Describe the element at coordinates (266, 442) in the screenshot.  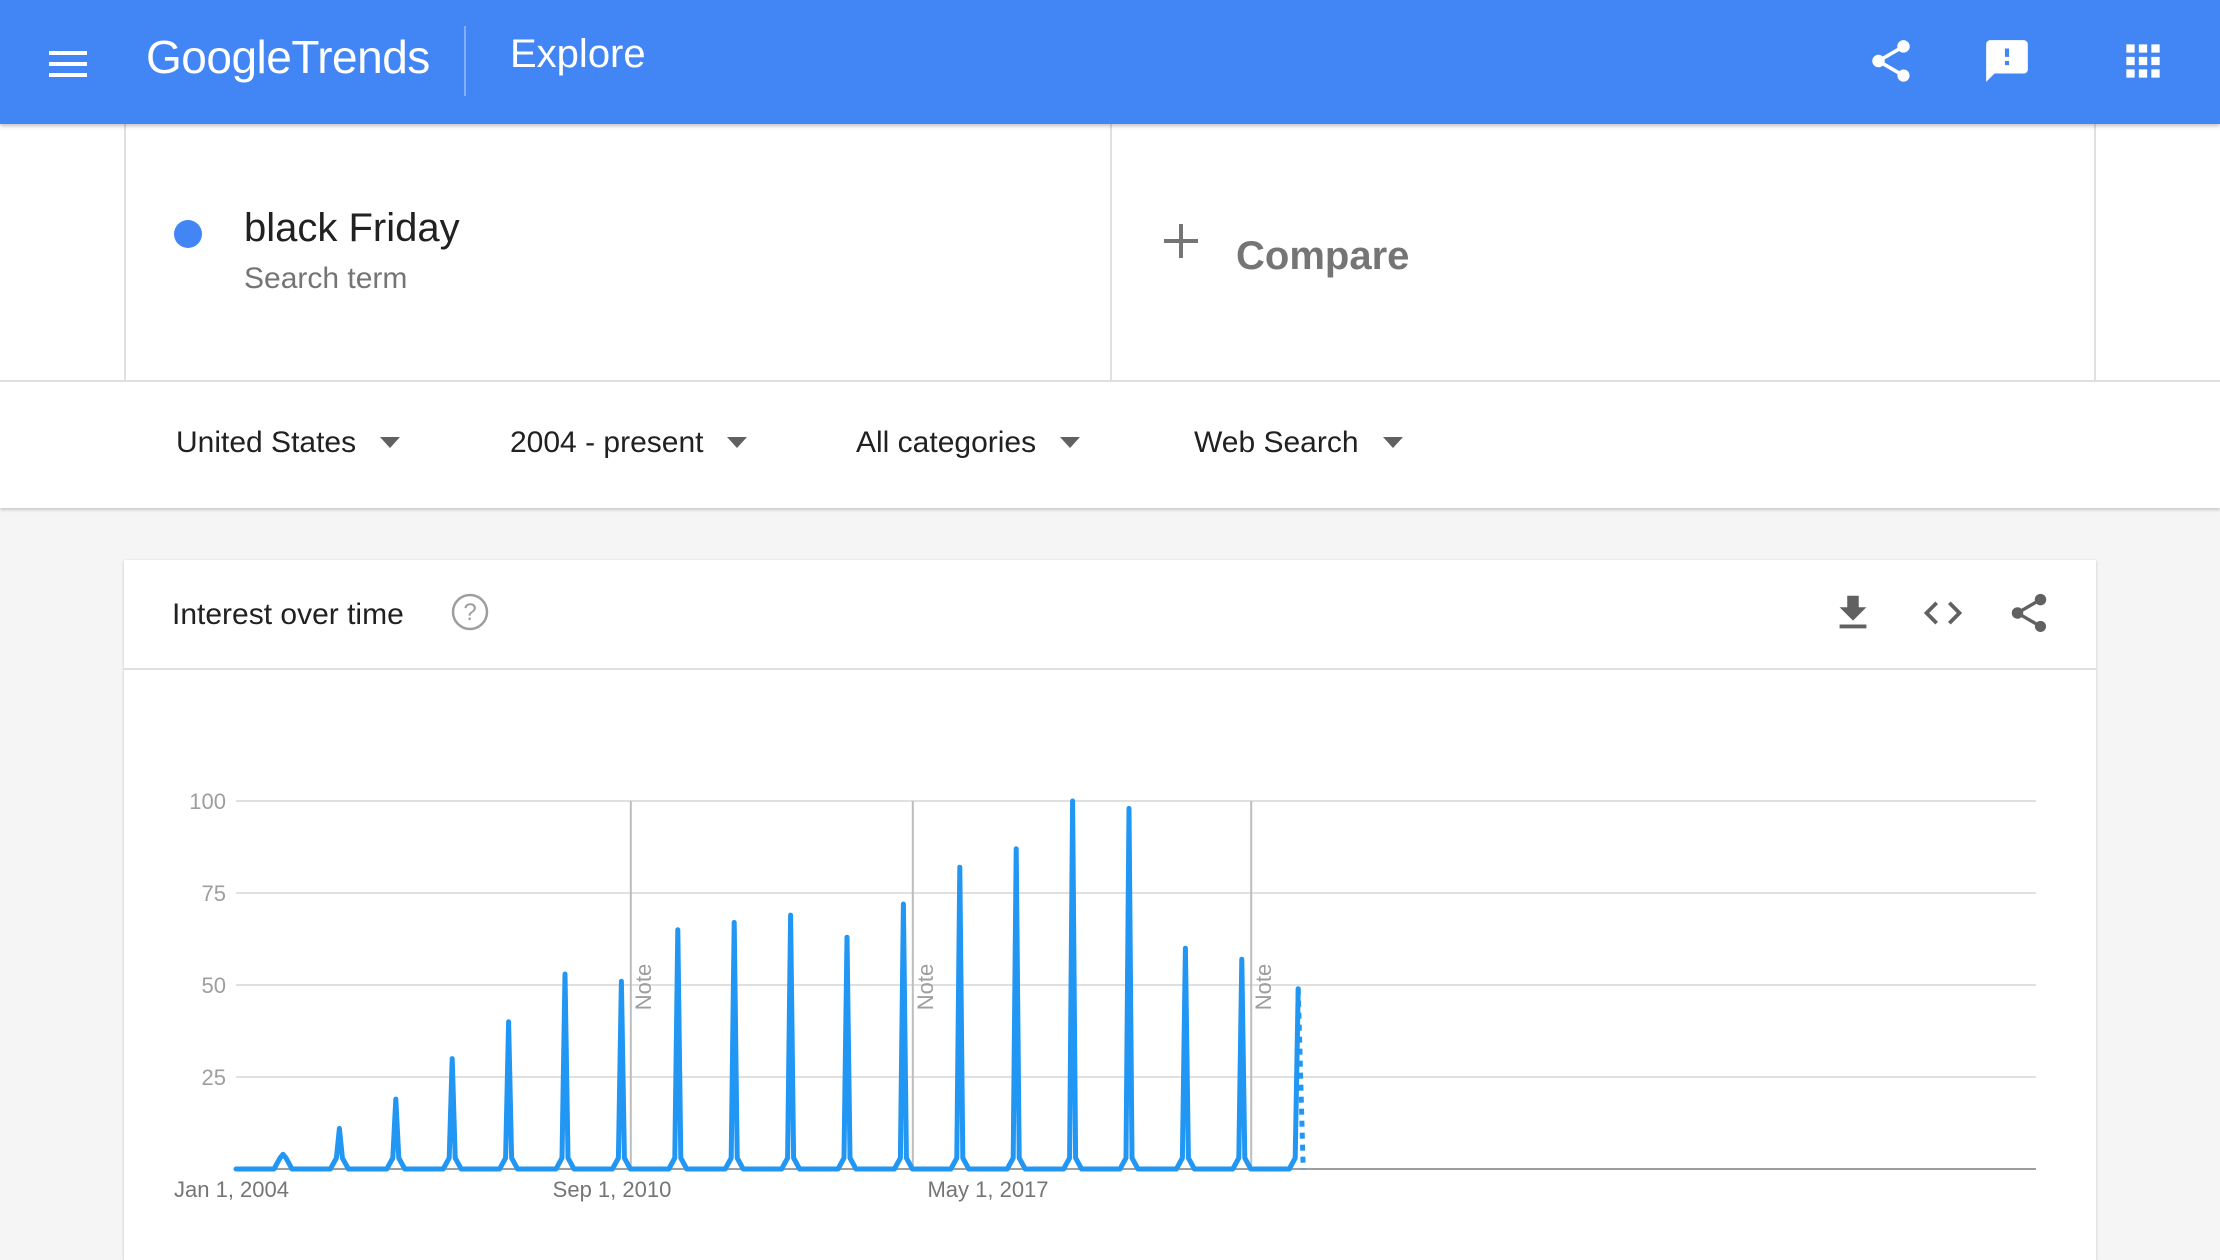
I see `filter-region-label: United States` at that location.